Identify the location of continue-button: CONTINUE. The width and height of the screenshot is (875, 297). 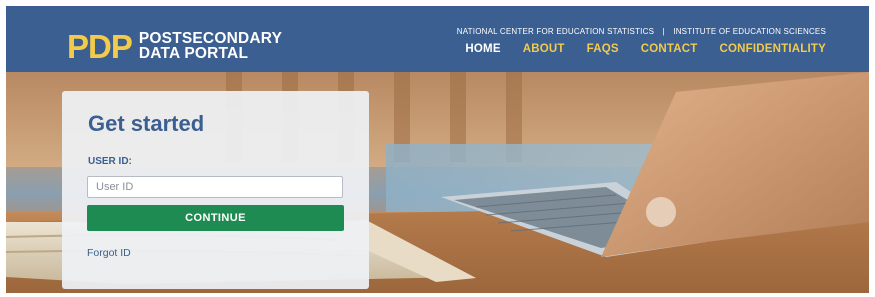
(215, 218).